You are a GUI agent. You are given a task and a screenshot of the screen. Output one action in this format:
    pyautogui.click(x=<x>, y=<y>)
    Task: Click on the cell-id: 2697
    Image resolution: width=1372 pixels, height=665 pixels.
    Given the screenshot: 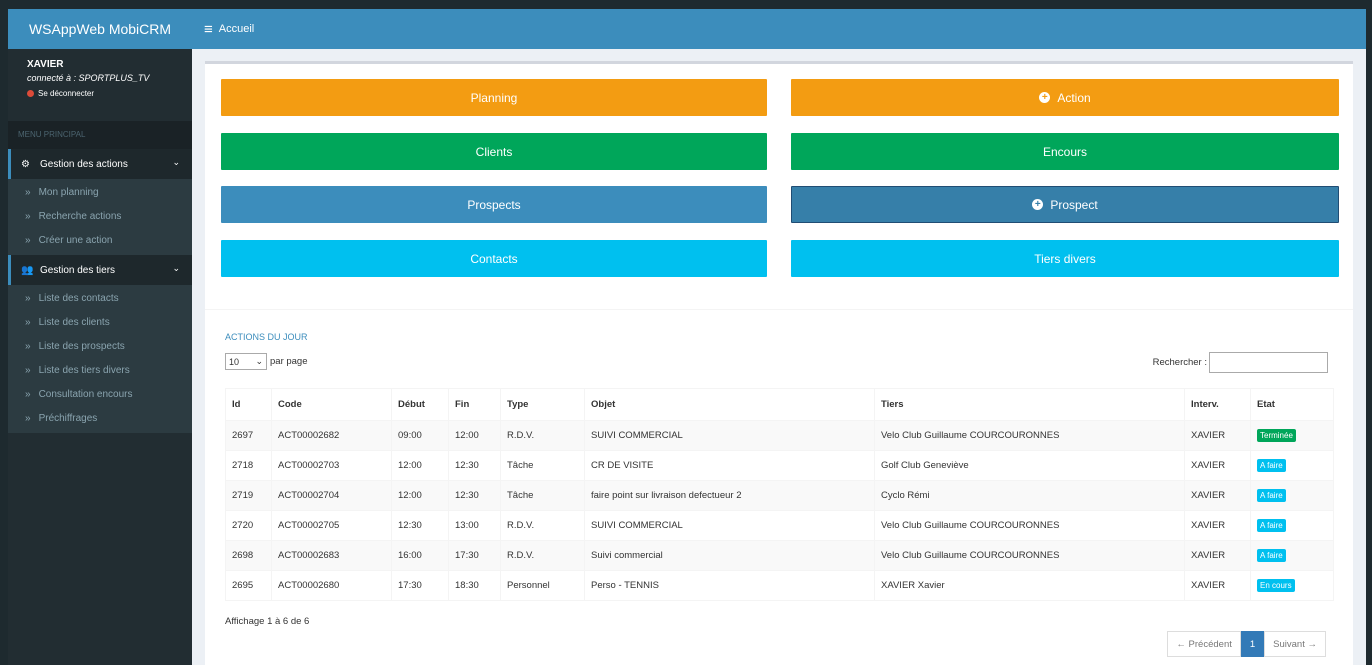 What is the action you would take?
    pyautogui.click(x=248, y=435)
    